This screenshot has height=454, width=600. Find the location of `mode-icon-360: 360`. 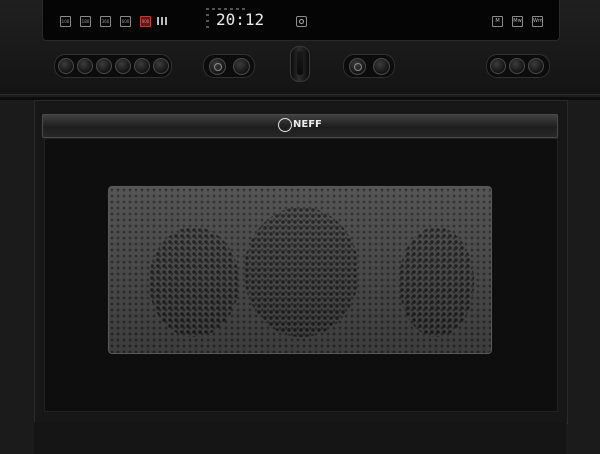

mode-icon-360: 360 is located at coordinates (105, 21).